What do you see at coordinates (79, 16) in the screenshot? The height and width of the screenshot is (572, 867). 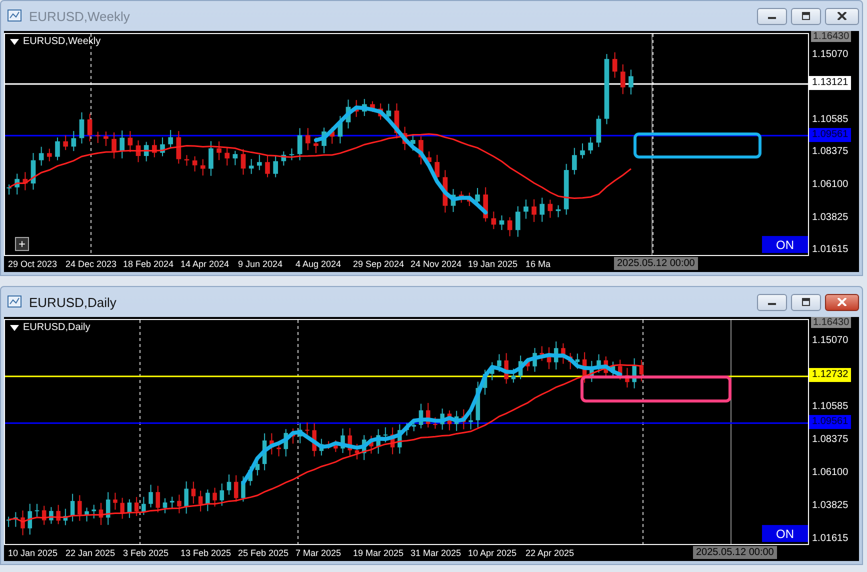 I see `window-title: EURUSD,Weekly` at bounding box center [79, 16].